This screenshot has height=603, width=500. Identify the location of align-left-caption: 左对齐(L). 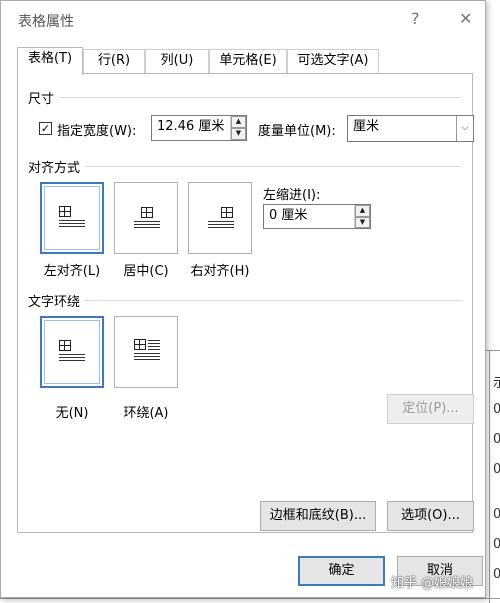
(72, 271).